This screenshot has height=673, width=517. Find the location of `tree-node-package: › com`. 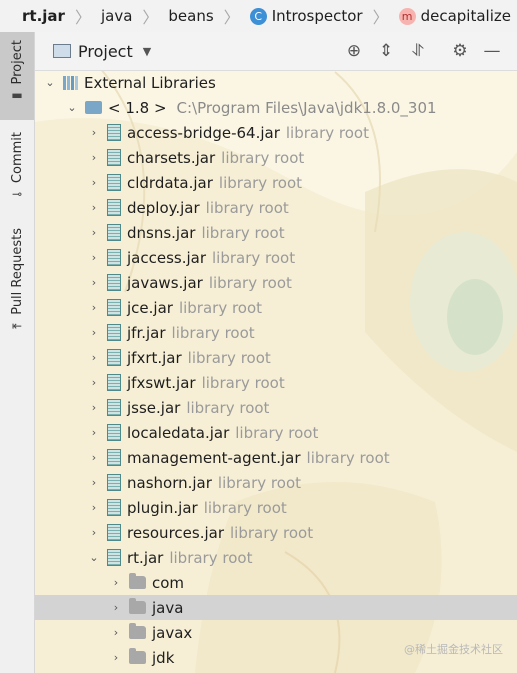

tree-node-package: › com is located at coordinates (276, 582).